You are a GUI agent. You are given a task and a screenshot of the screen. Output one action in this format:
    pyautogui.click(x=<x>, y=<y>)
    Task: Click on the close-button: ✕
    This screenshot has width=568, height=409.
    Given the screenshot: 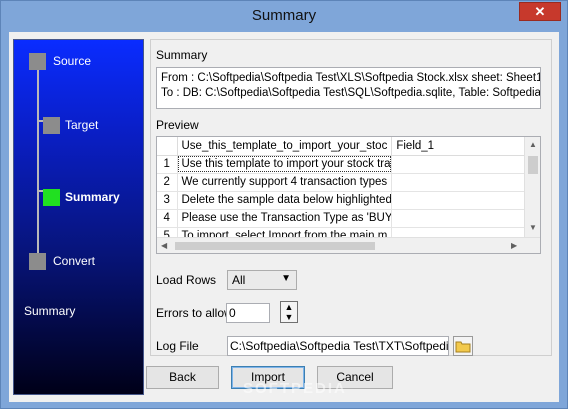 What is the action you would take?
    pyautogui.click(x=540, y=11)
    